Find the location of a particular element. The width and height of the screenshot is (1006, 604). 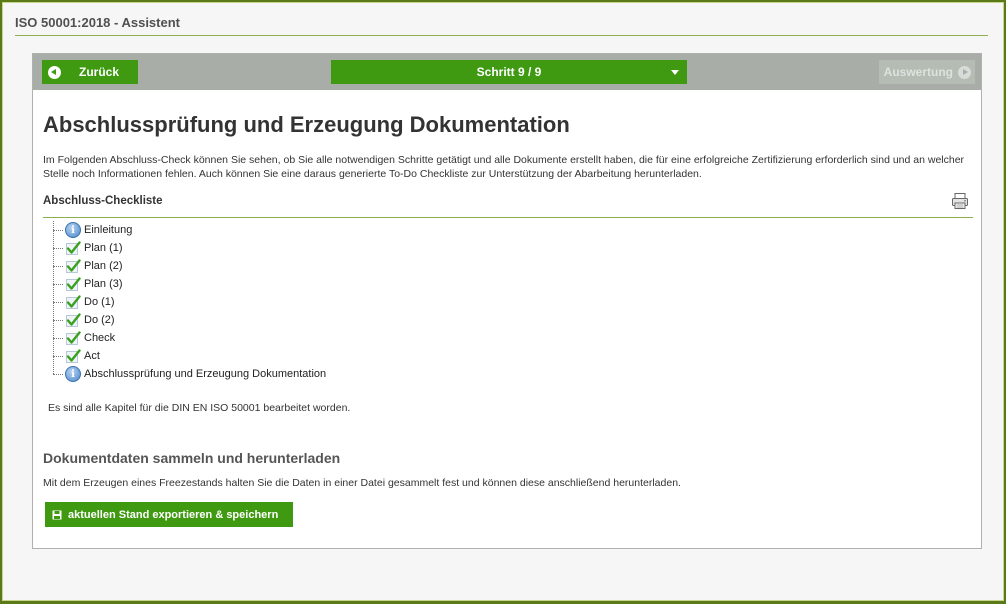

checklist-item-label: Einleitung is located at coordinates (108, 230).